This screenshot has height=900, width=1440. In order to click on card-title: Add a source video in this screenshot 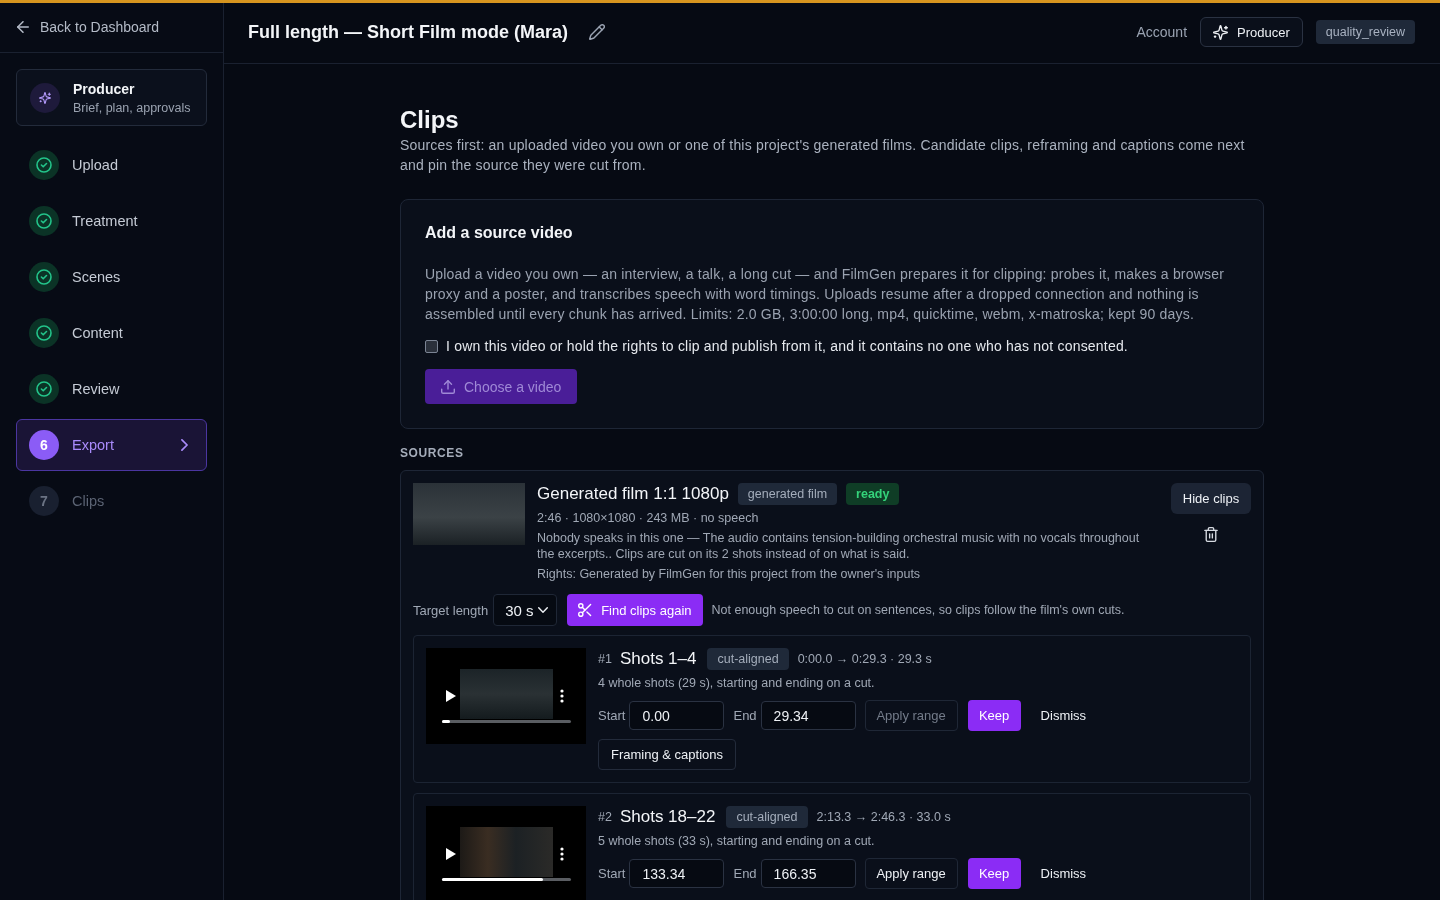, I will do `click(499, 233)`.